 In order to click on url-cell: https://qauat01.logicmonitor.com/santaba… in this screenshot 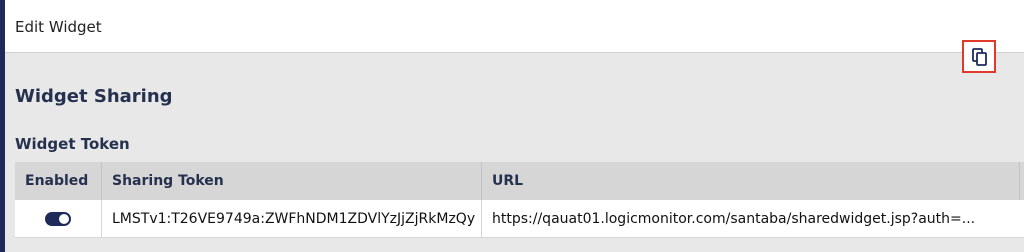, I will do `click(752, 219)`.